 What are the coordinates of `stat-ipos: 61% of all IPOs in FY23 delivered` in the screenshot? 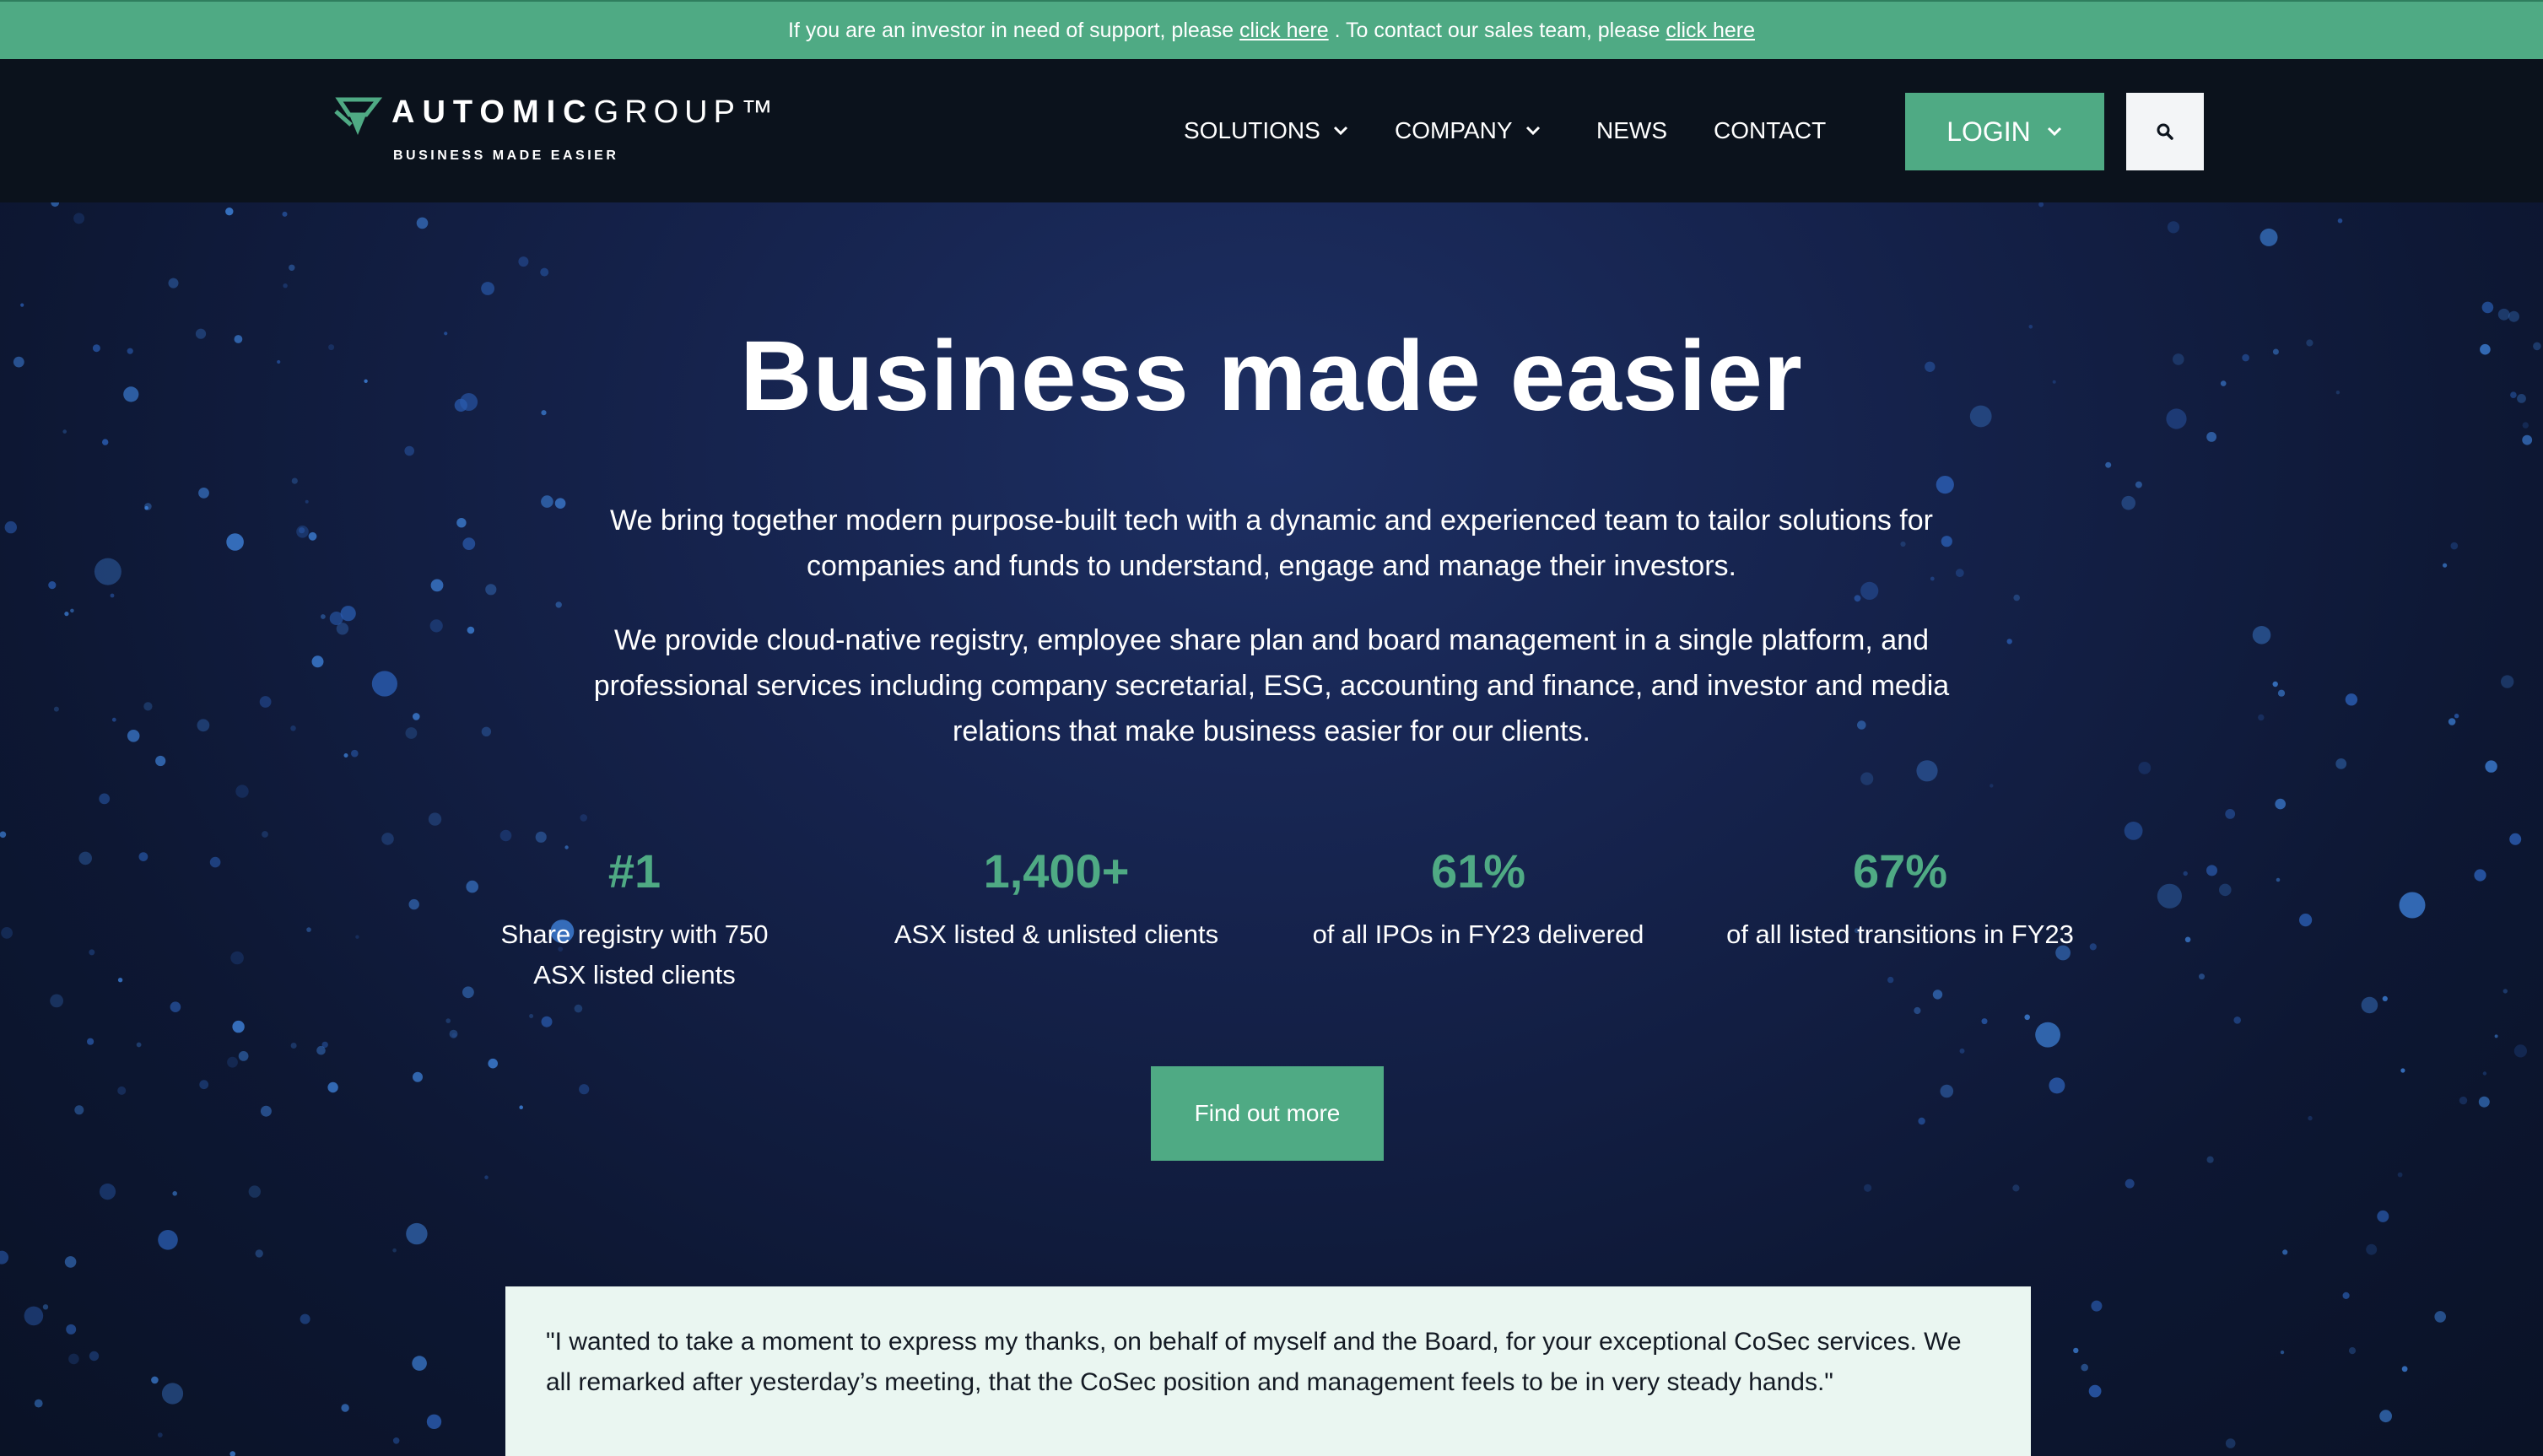 It's located at (1478, 899).